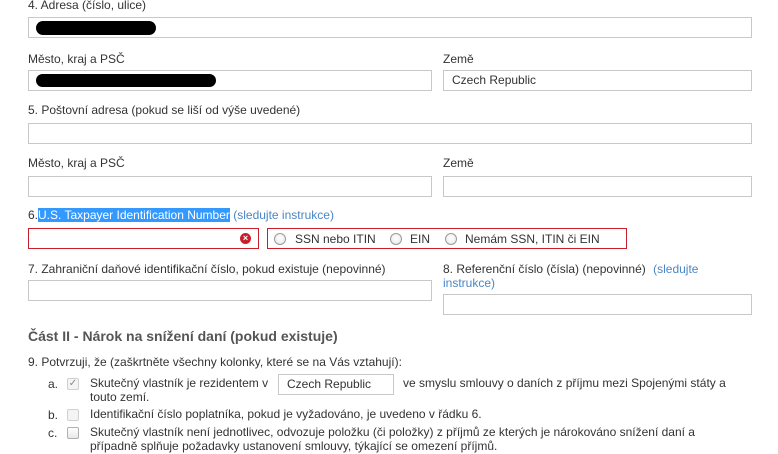 The image size is (778, 454). What do you see at coordinates (494, 80) in the screenshot?
I see `country-value: Czech Republic` at bounding box center [494, 80].